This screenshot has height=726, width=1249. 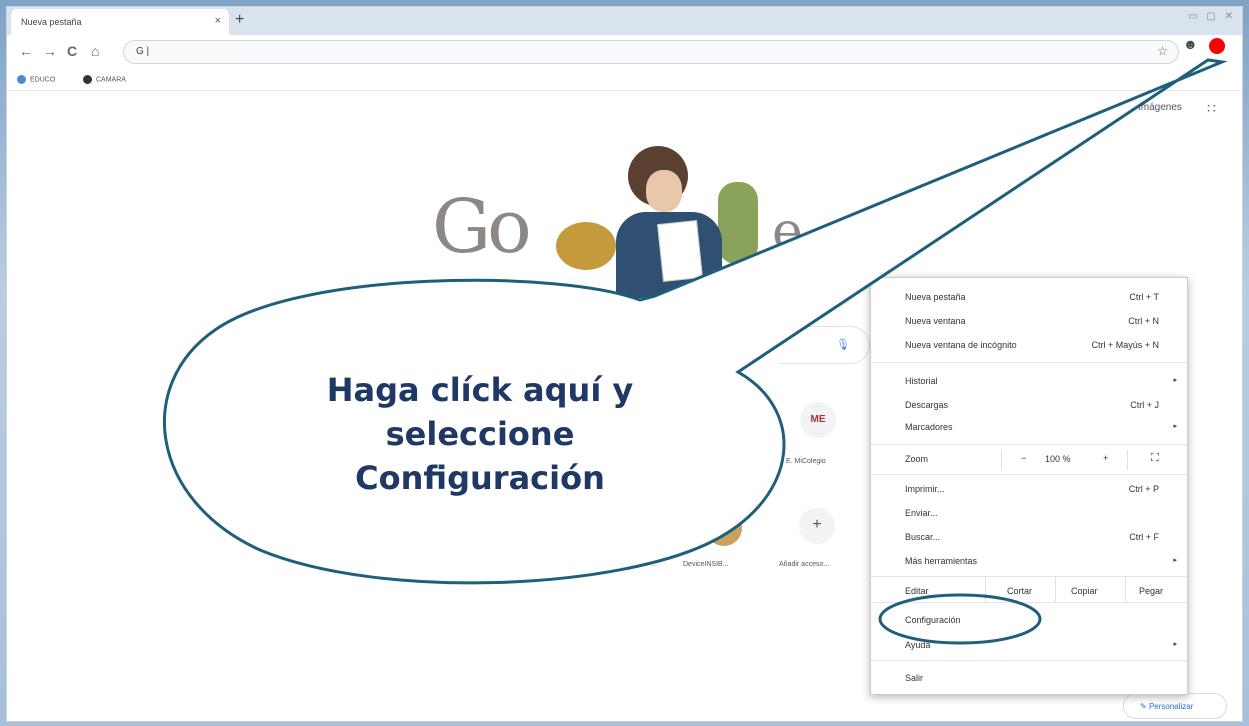 I want to click on reload-icon: C, so click(x=72, y=51).